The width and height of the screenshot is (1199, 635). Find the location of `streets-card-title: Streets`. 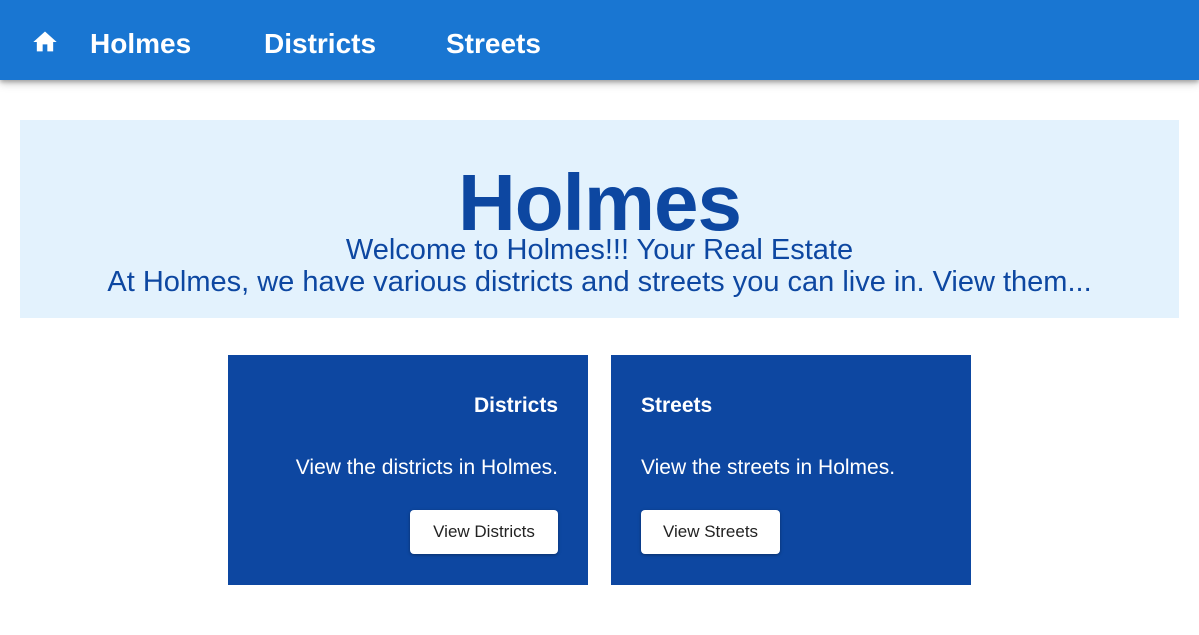

streets-card-title: Streets is located at coordinates (677, 405).